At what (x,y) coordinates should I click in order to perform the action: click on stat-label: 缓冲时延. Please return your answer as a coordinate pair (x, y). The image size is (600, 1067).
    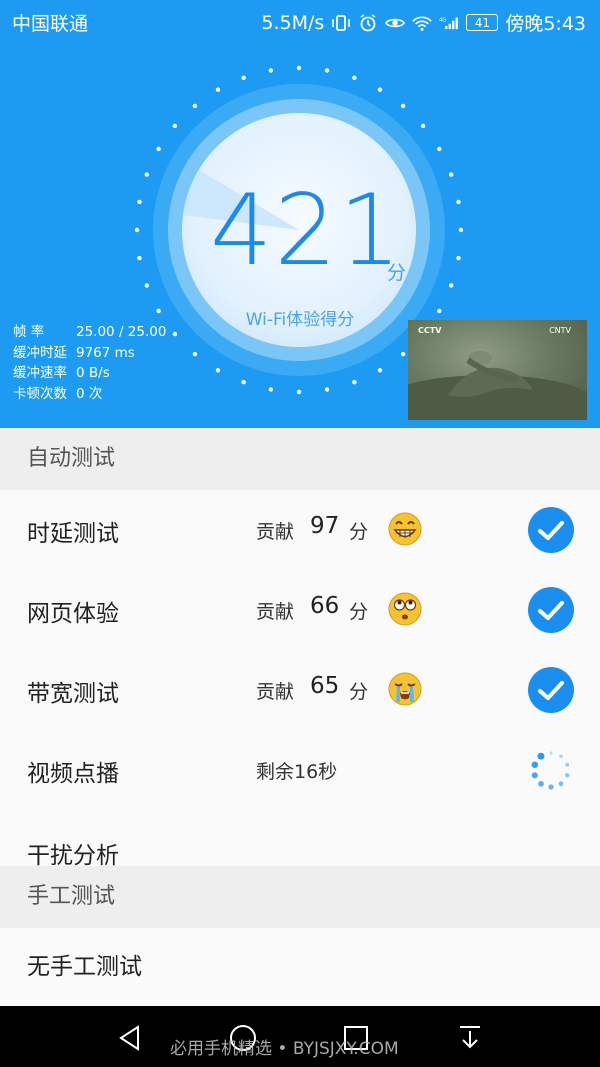
    Looking at the image, I should click on (40, 352).